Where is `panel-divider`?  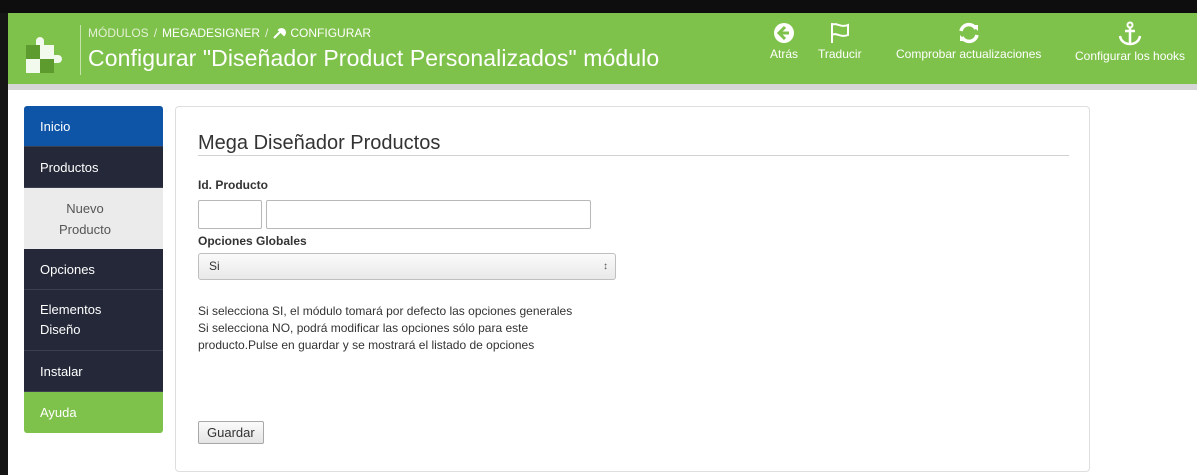 panel-divider is located at coordinates (633, 155).